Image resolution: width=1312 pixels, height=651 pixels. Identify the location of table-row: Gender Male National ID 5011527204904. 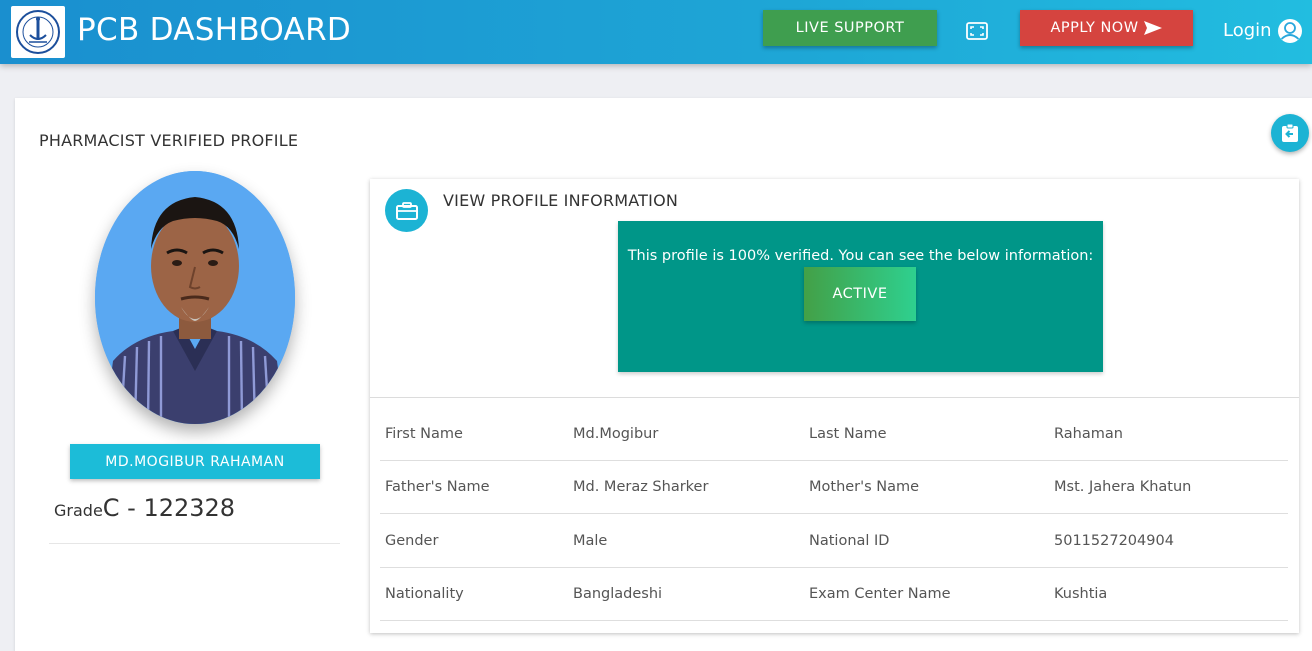
(834, 541).